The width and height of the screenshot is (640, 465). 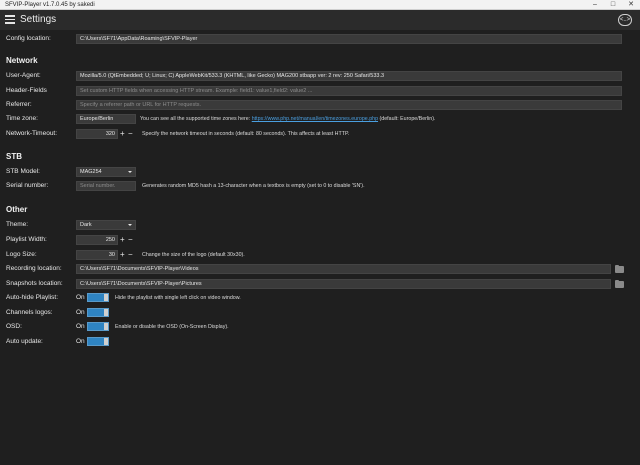 What do you see at coordinates (19, 104) in the screenshot?
I see `referrer-label: Referrer:` at bounding box center [19, 104].